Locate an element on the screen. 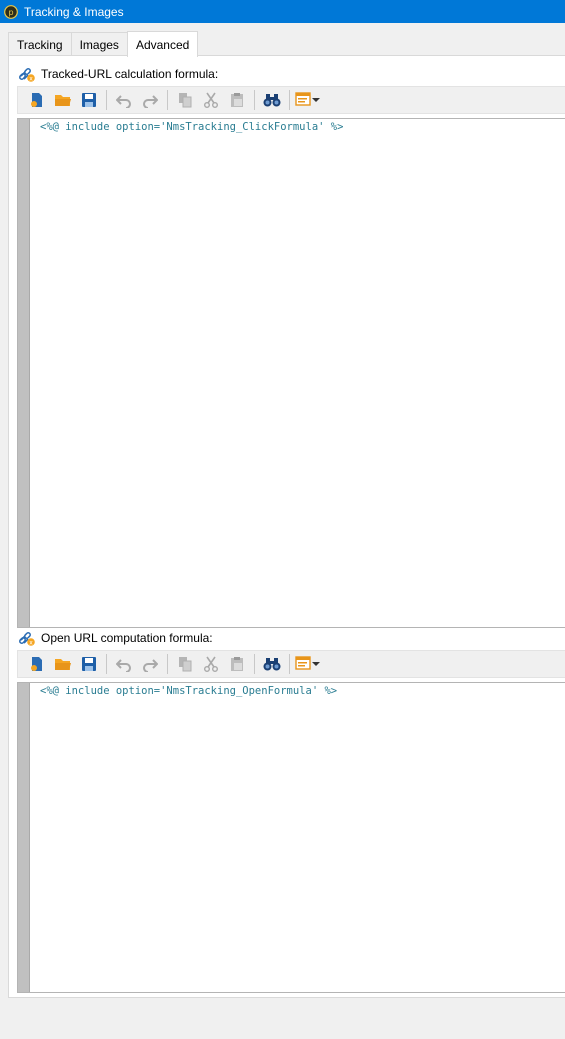 This screenshot has height=1039, width=565. tab-strip: Tracking Images Advanced is located at coordinates (103, 44).